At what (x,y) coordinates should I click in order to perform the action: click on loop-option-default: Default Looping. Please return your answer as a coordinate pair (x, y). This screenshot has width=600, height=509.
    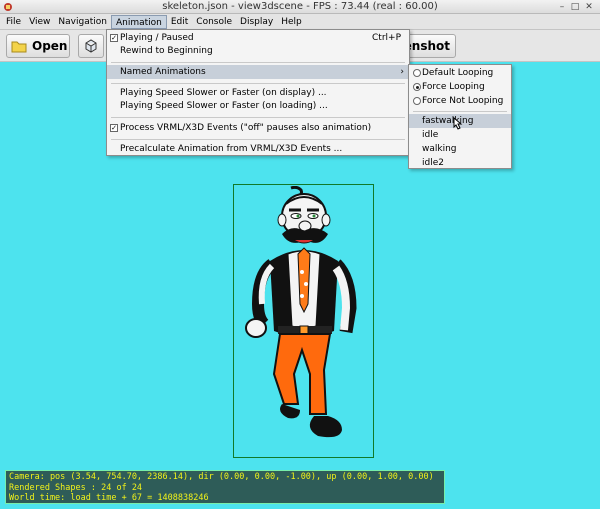
    Looking at the image, I should click on (460, 73).